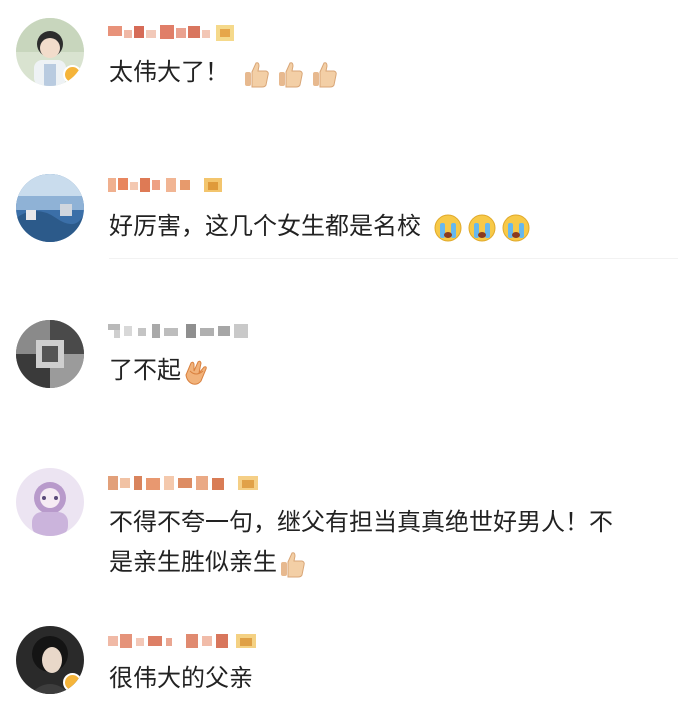  What do you see at coordinates (196, 372) in the screenshot?
I see `clapping-hands-icon` at bounding box center [196, 372].